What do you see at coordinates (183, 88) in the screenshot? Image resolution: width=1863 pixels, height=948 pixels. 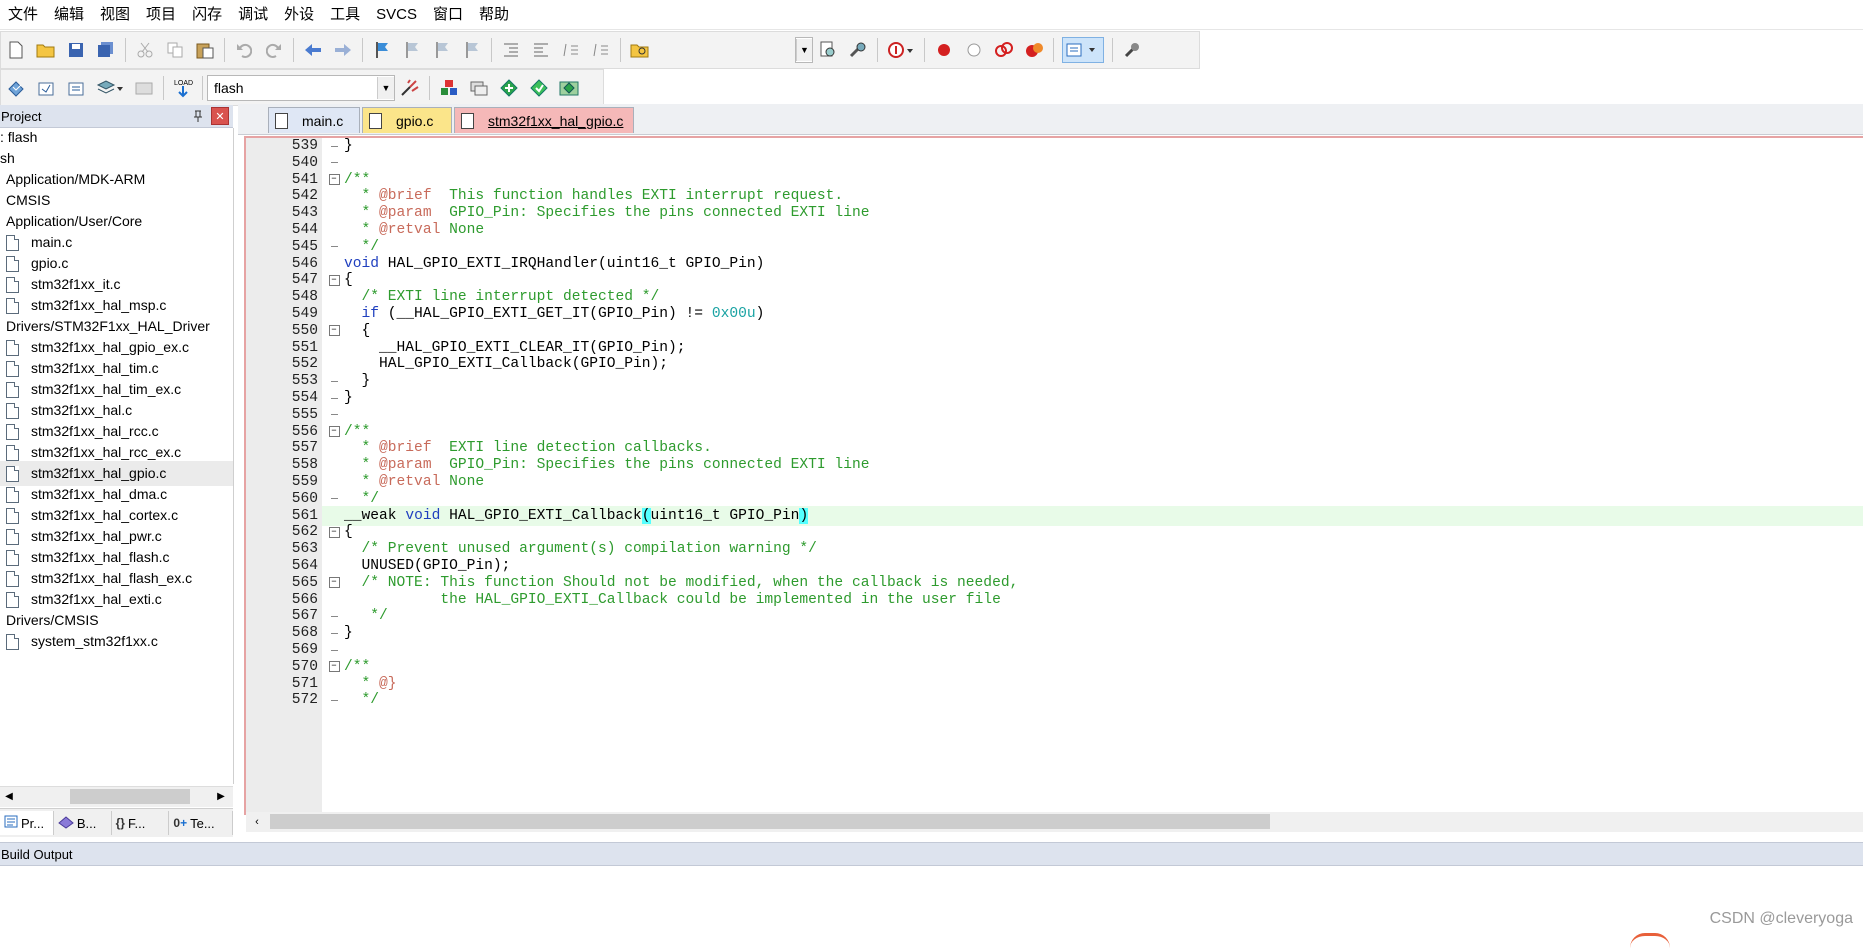 I see `download-load-icon: LOAD` at bounding box center [183, 88].